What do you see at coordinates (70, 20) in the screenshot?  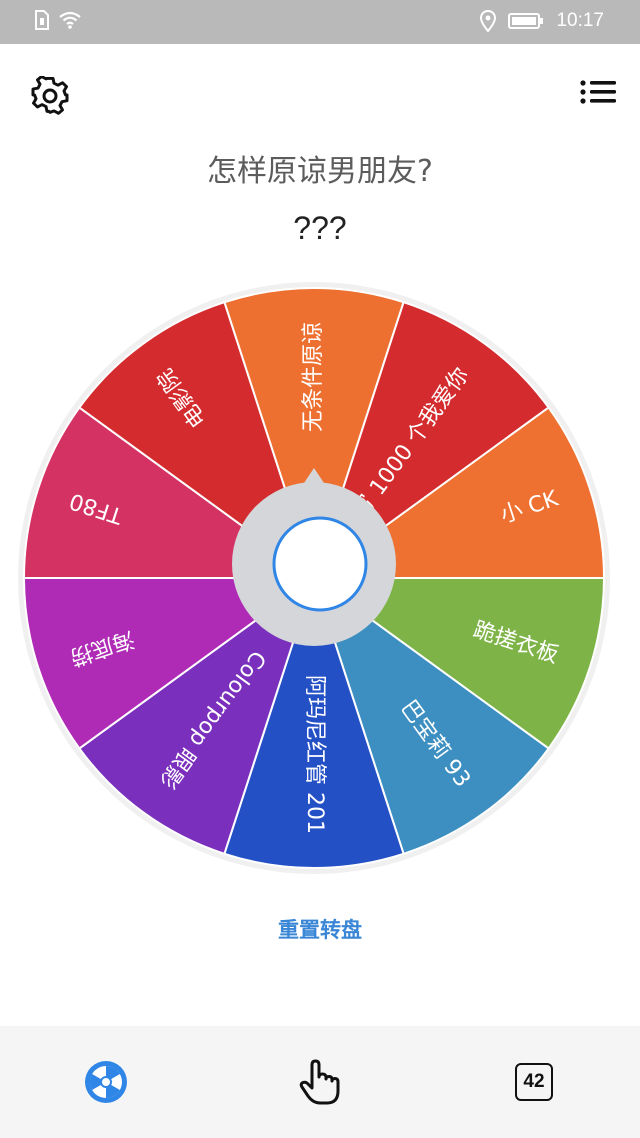 I see `wifi-icon` at bounding box center [70, 20].